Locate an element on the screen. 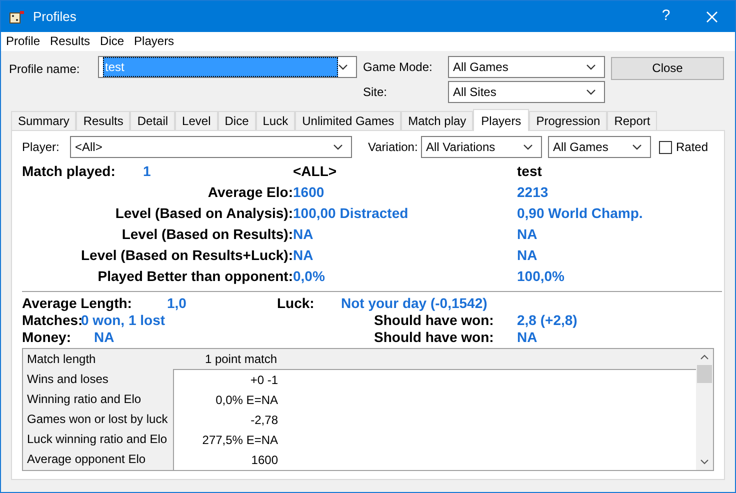 Image resolution: width=736 pixels, height=493 pixels. game-mode-dropdown: All Games is located at coordinates (526, 67).